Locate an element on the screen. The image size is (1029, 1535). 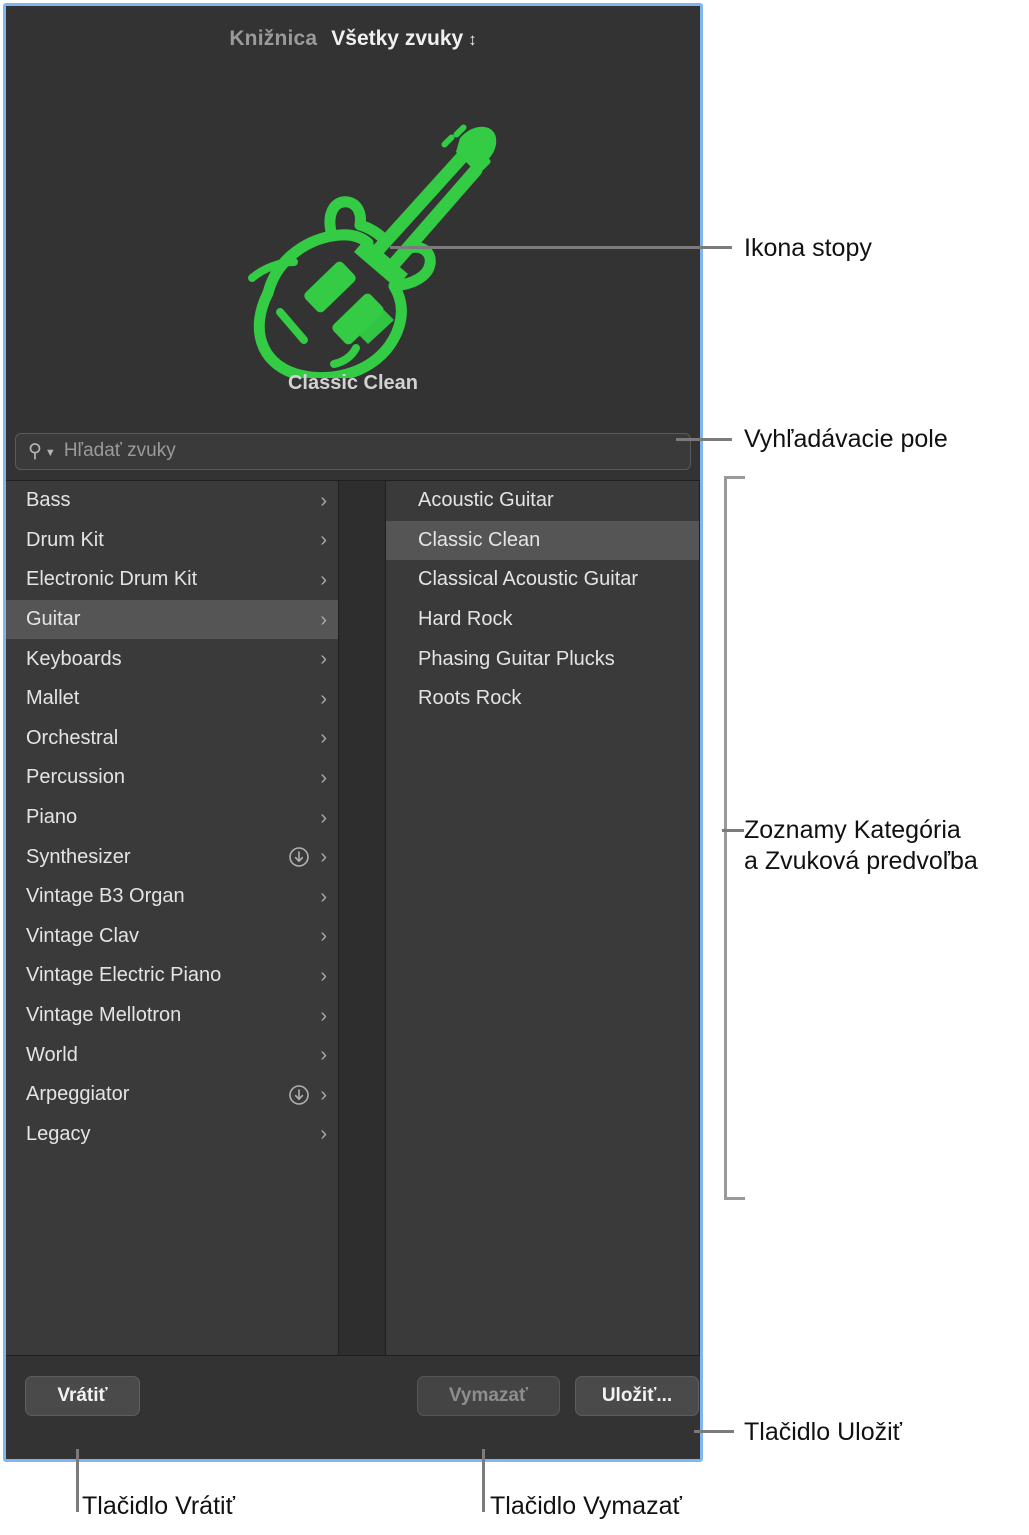
patch-row: Classic Clean is located at coordinates (542, 540).